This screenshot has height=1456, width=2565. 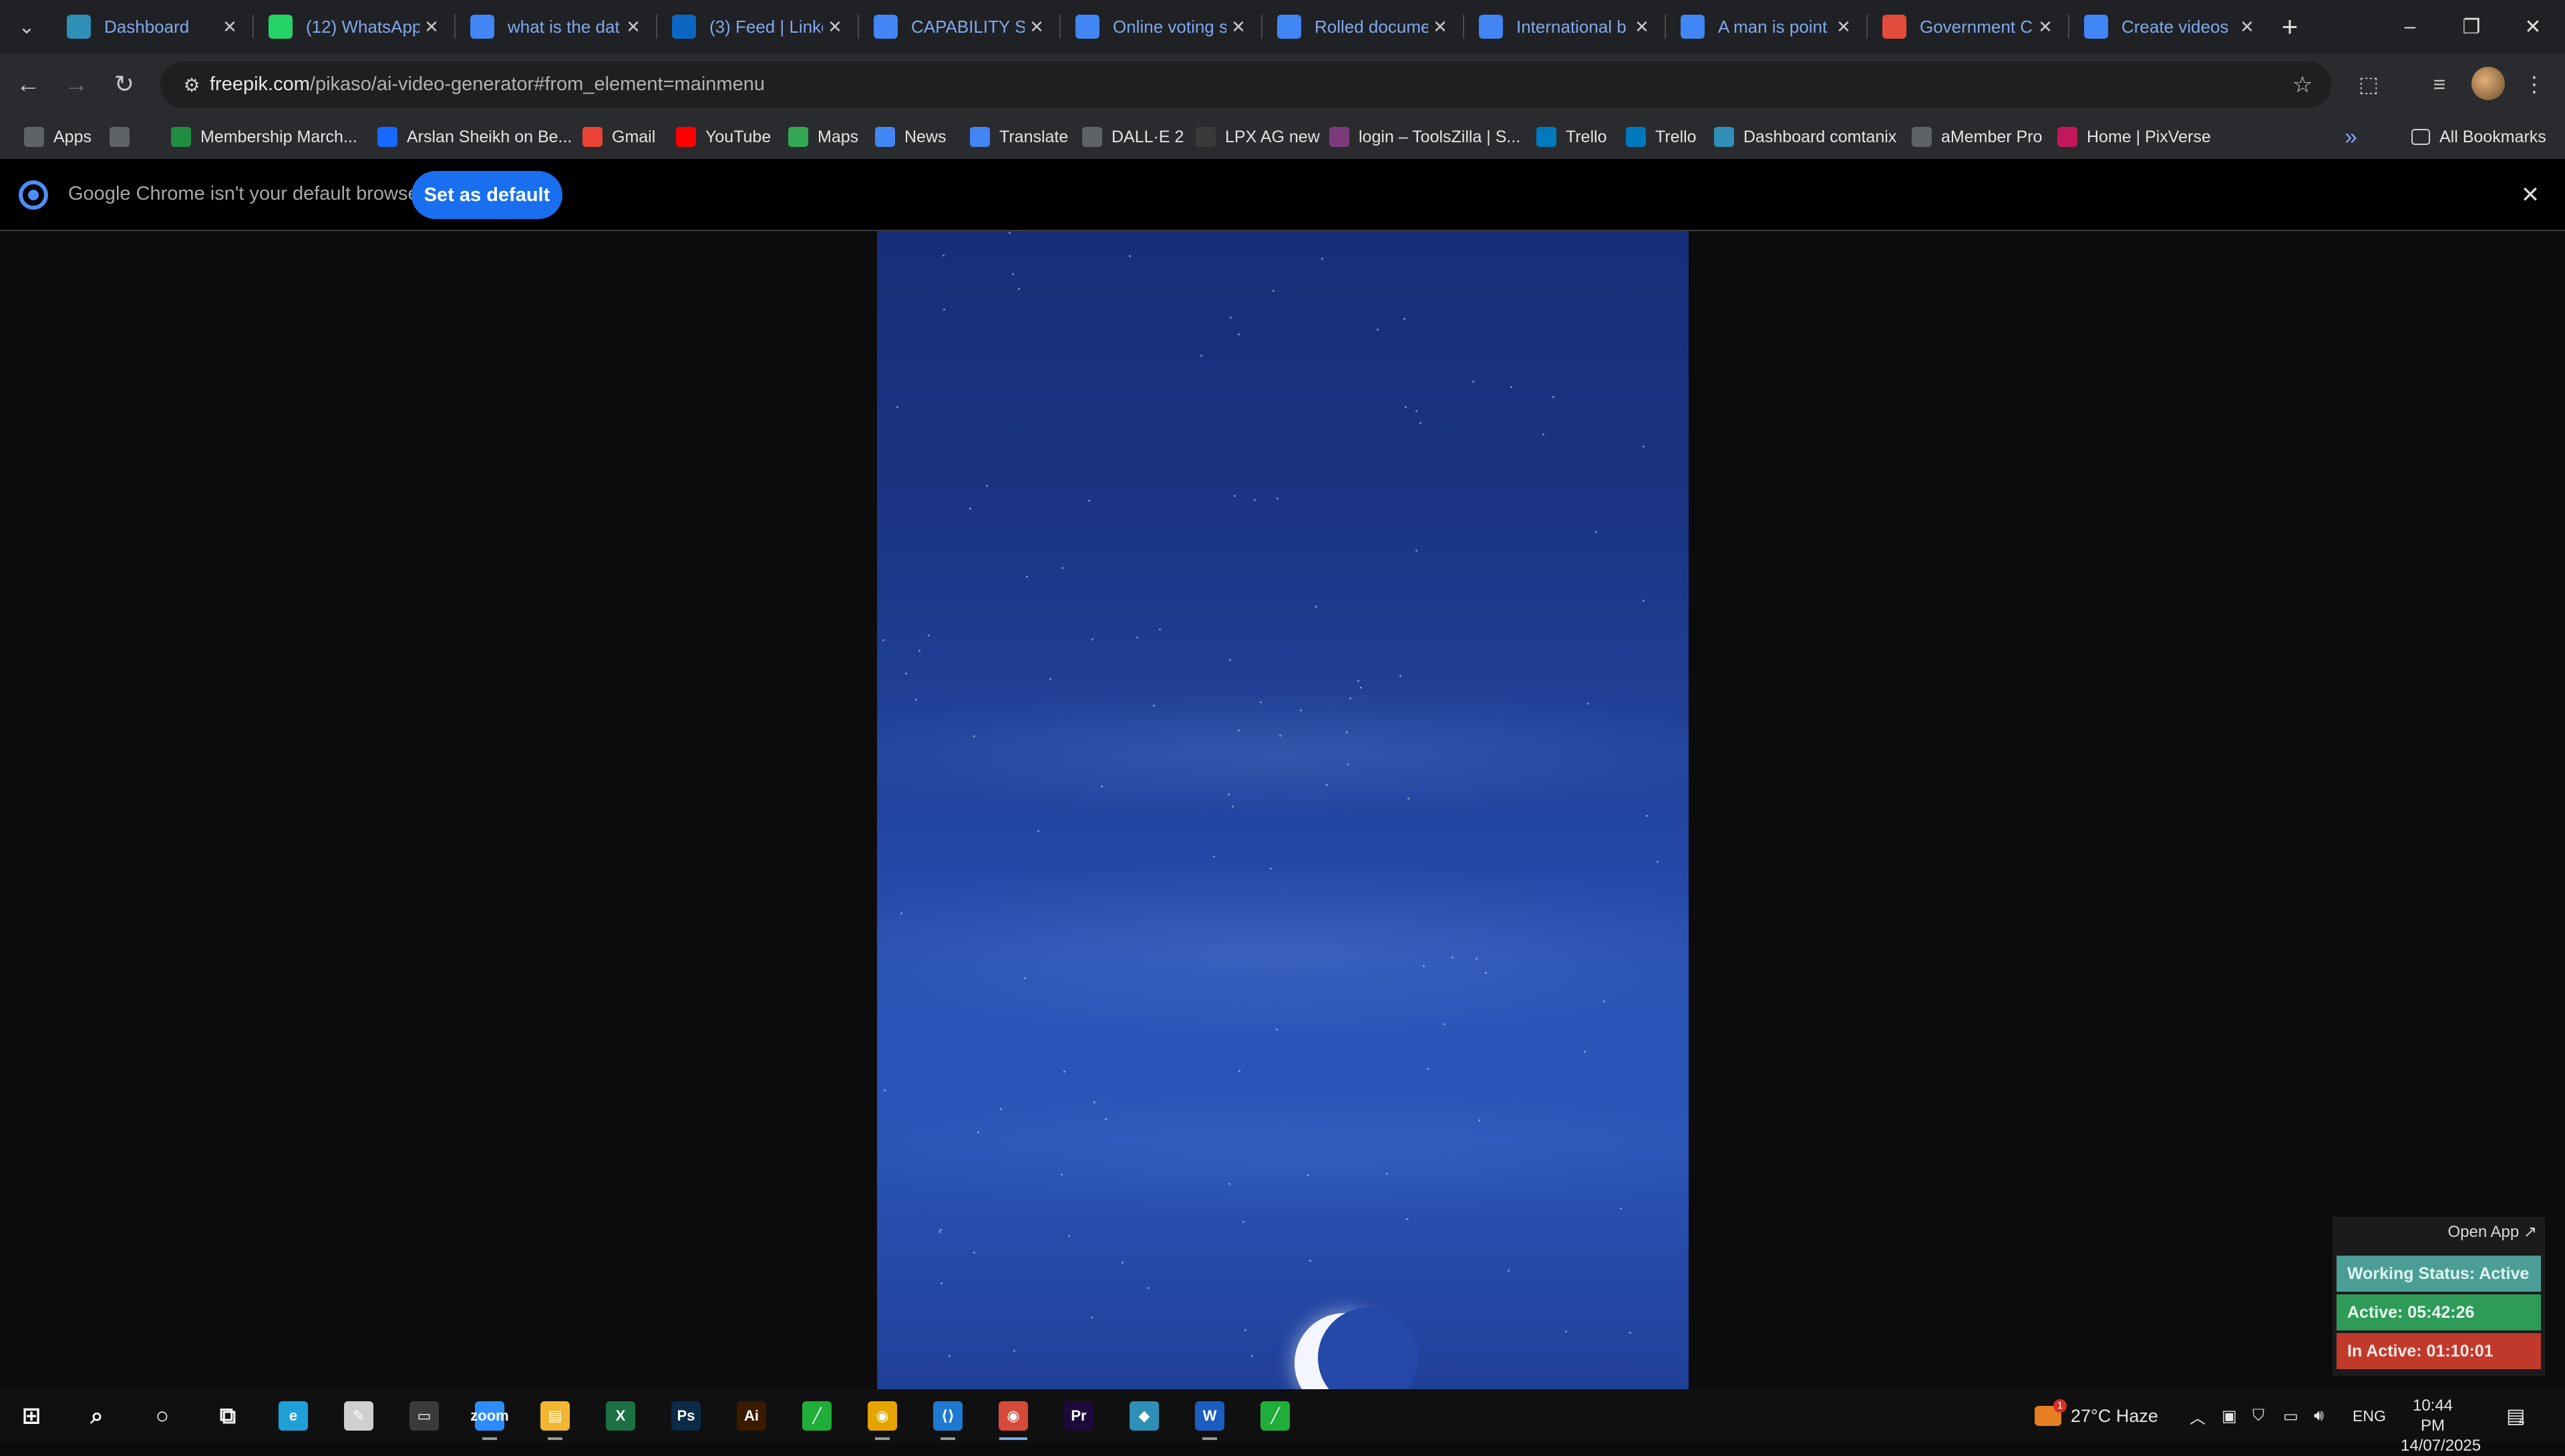 I want to click on notifications-icon: ▤ 4, so click(x=2515, y=1416).